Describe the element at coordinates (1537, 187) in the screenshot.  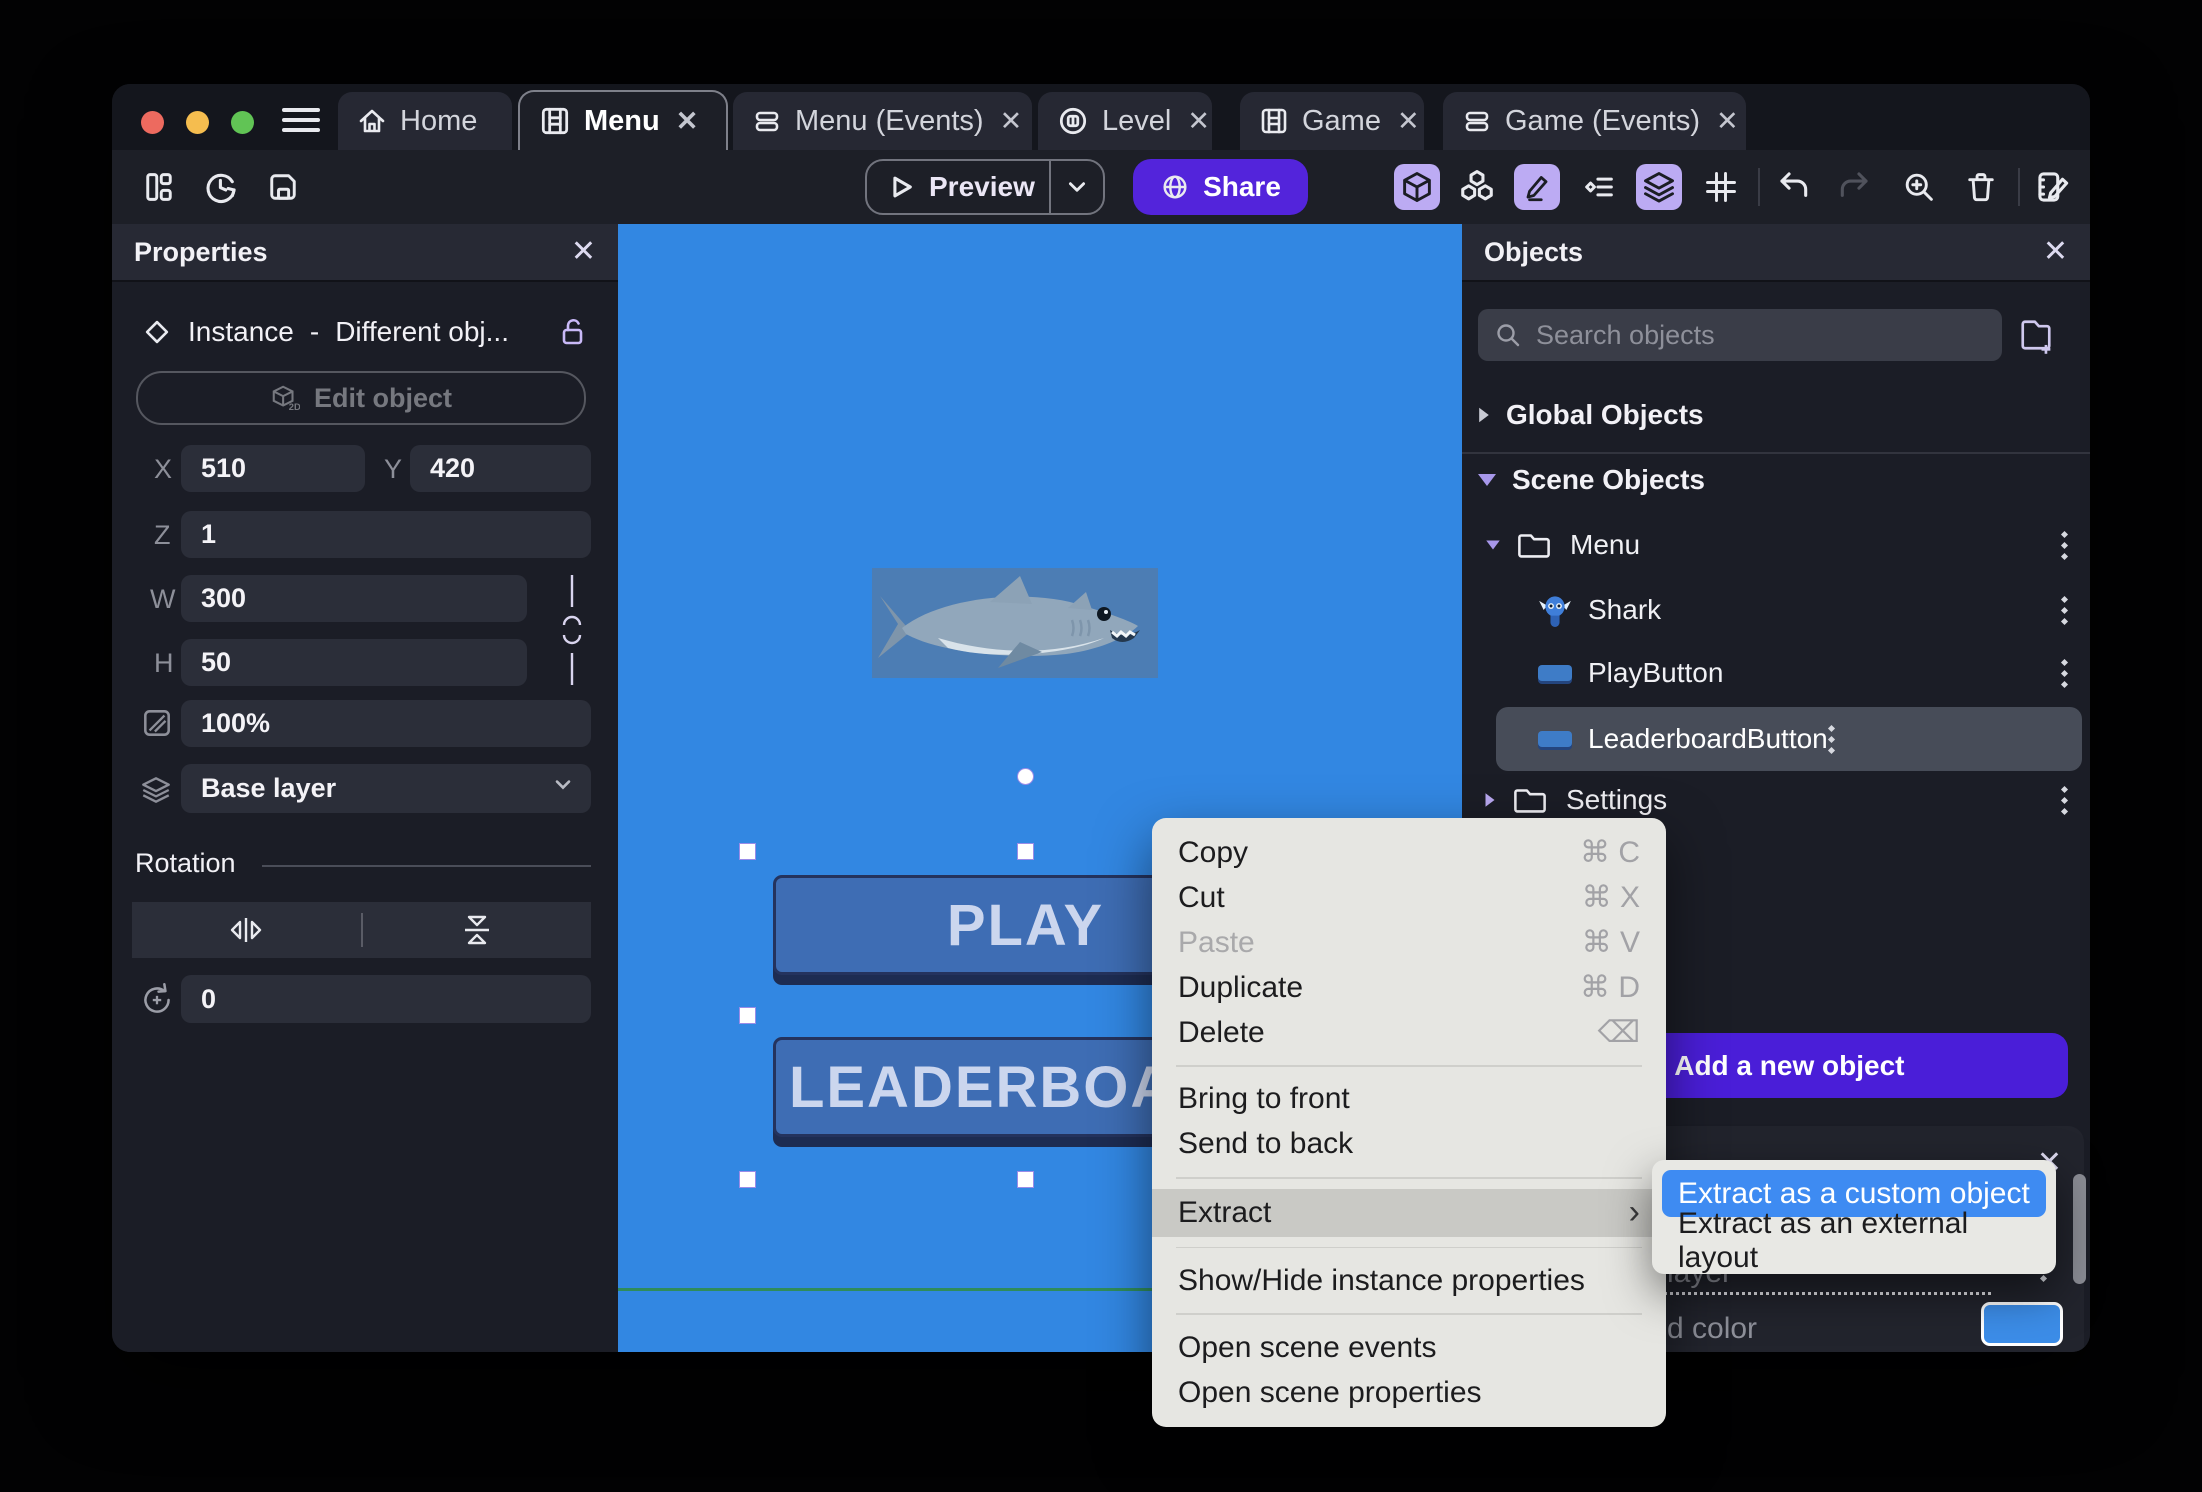
I see `edit-mode-pencil-icon` at that location.